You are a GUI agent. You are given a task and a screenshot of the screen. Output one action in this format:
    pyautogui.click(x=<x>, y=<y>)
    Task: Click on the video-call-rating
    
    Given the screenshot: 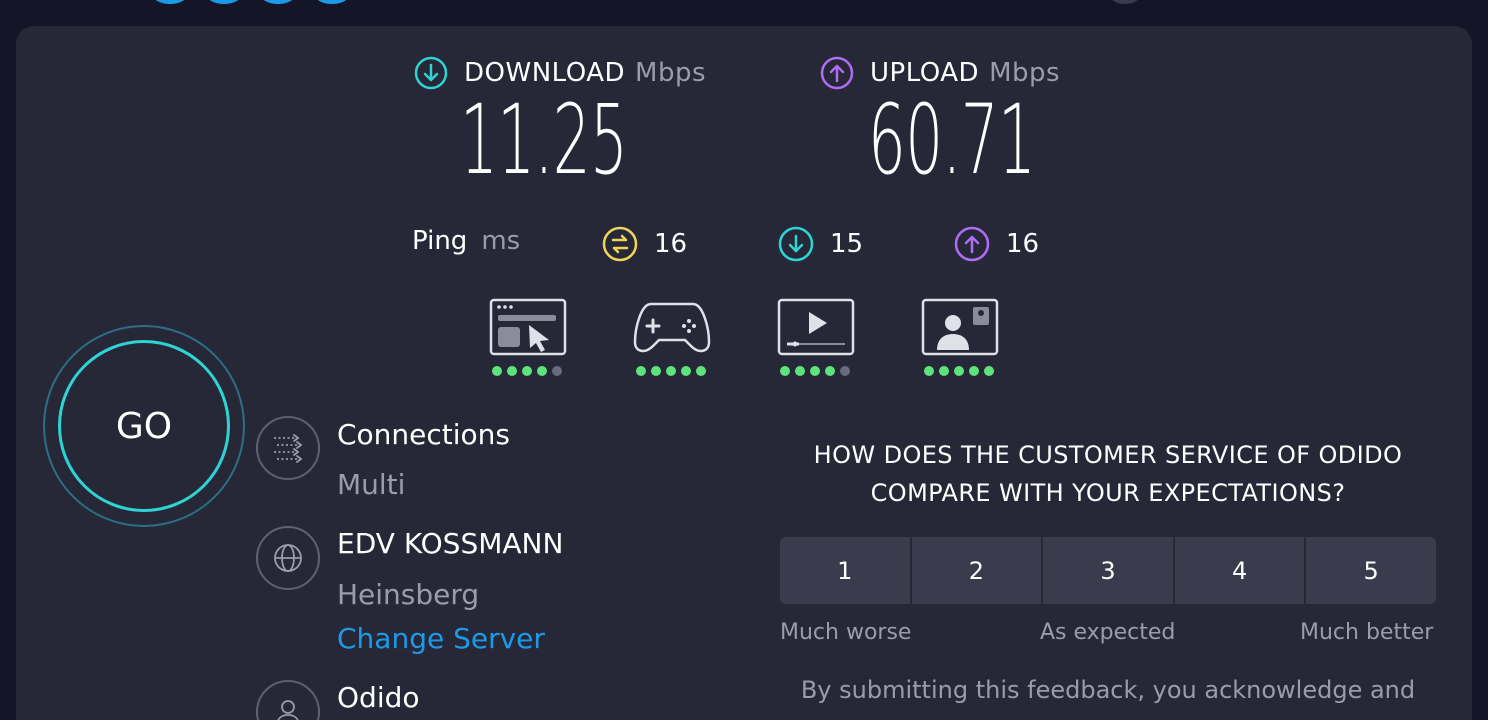 What is the action you would take?
    pyautogui.click(x=959, y=371)
    